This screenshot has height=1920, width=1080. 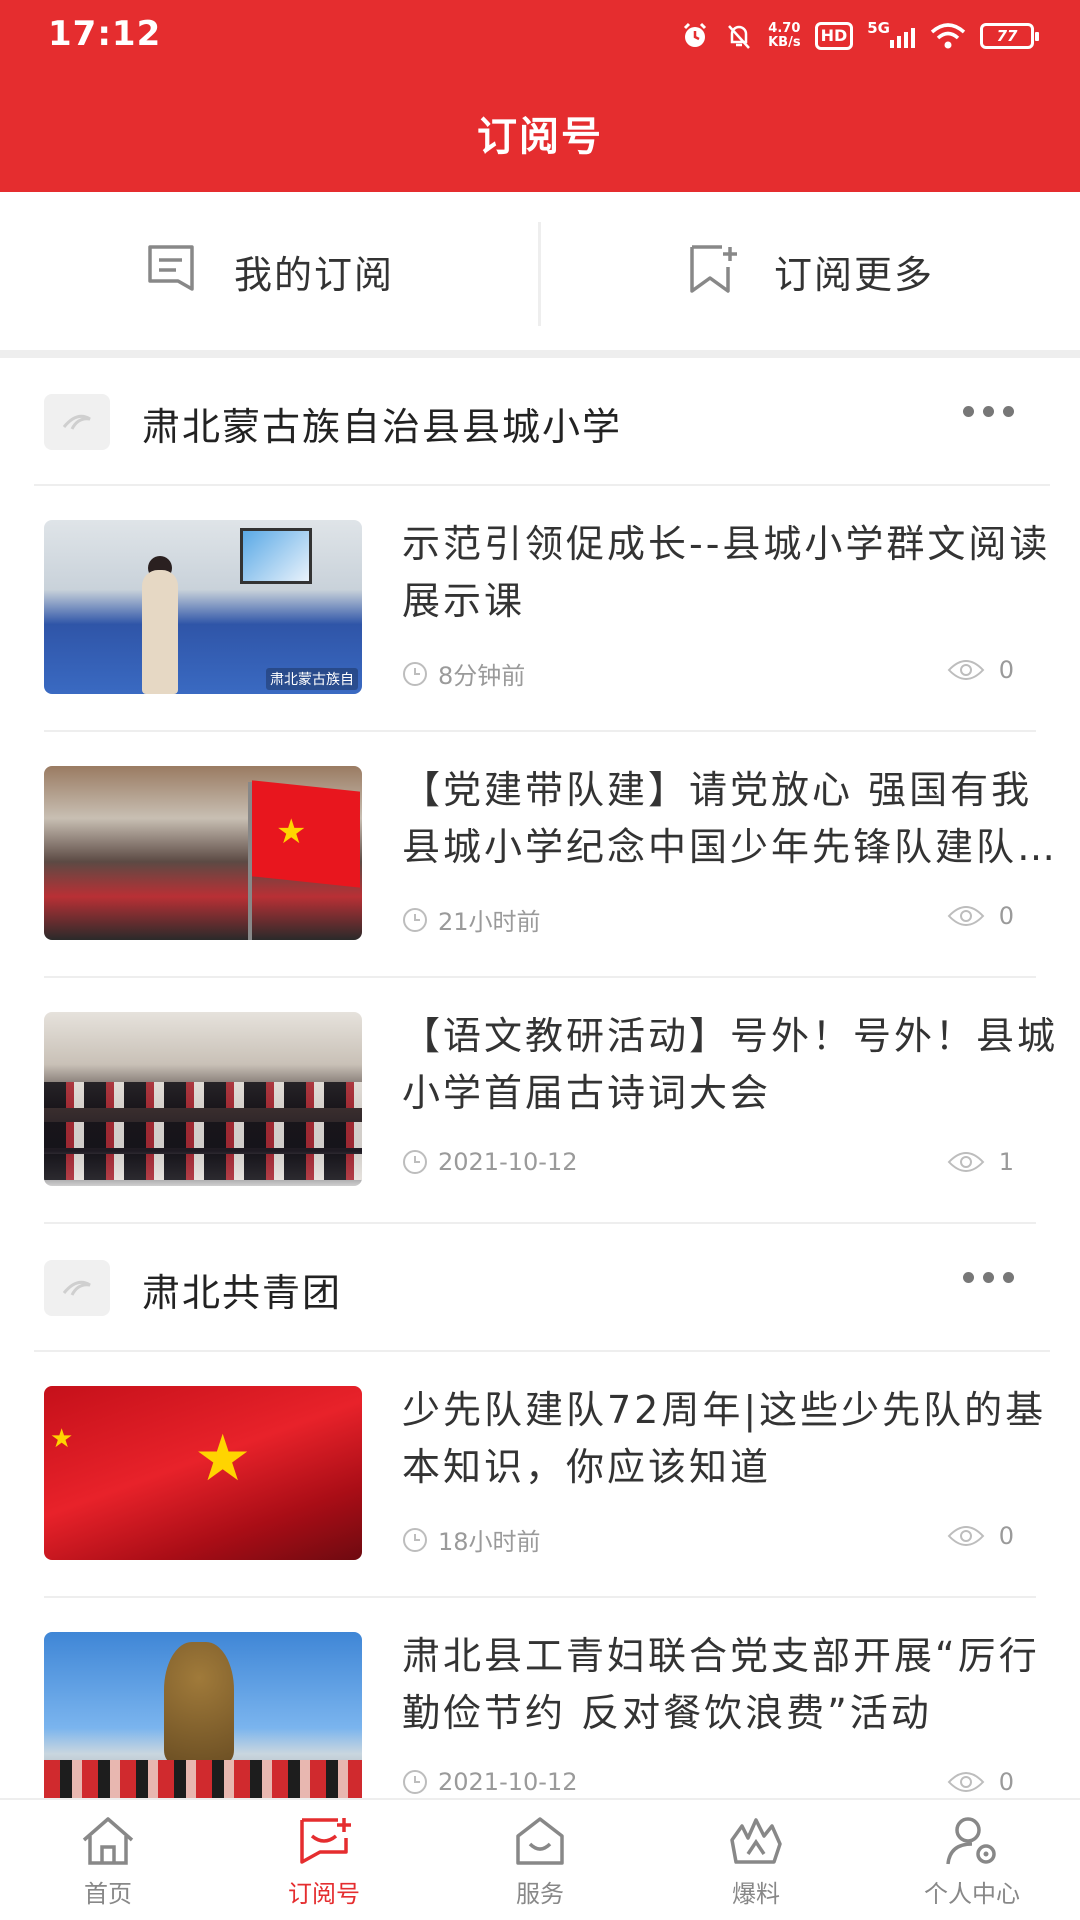 What do you see at coordinates (784, 42) in the screenshot?
I see `net-speed-unit: KB/s` at bounding box center [784, 42].